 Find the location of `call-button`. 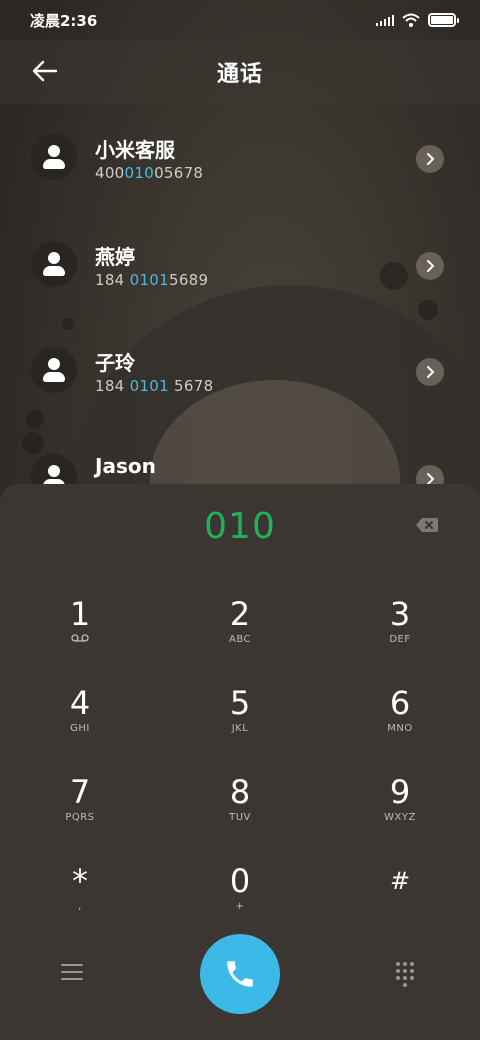

call-button is located at coordinates (240, 974).